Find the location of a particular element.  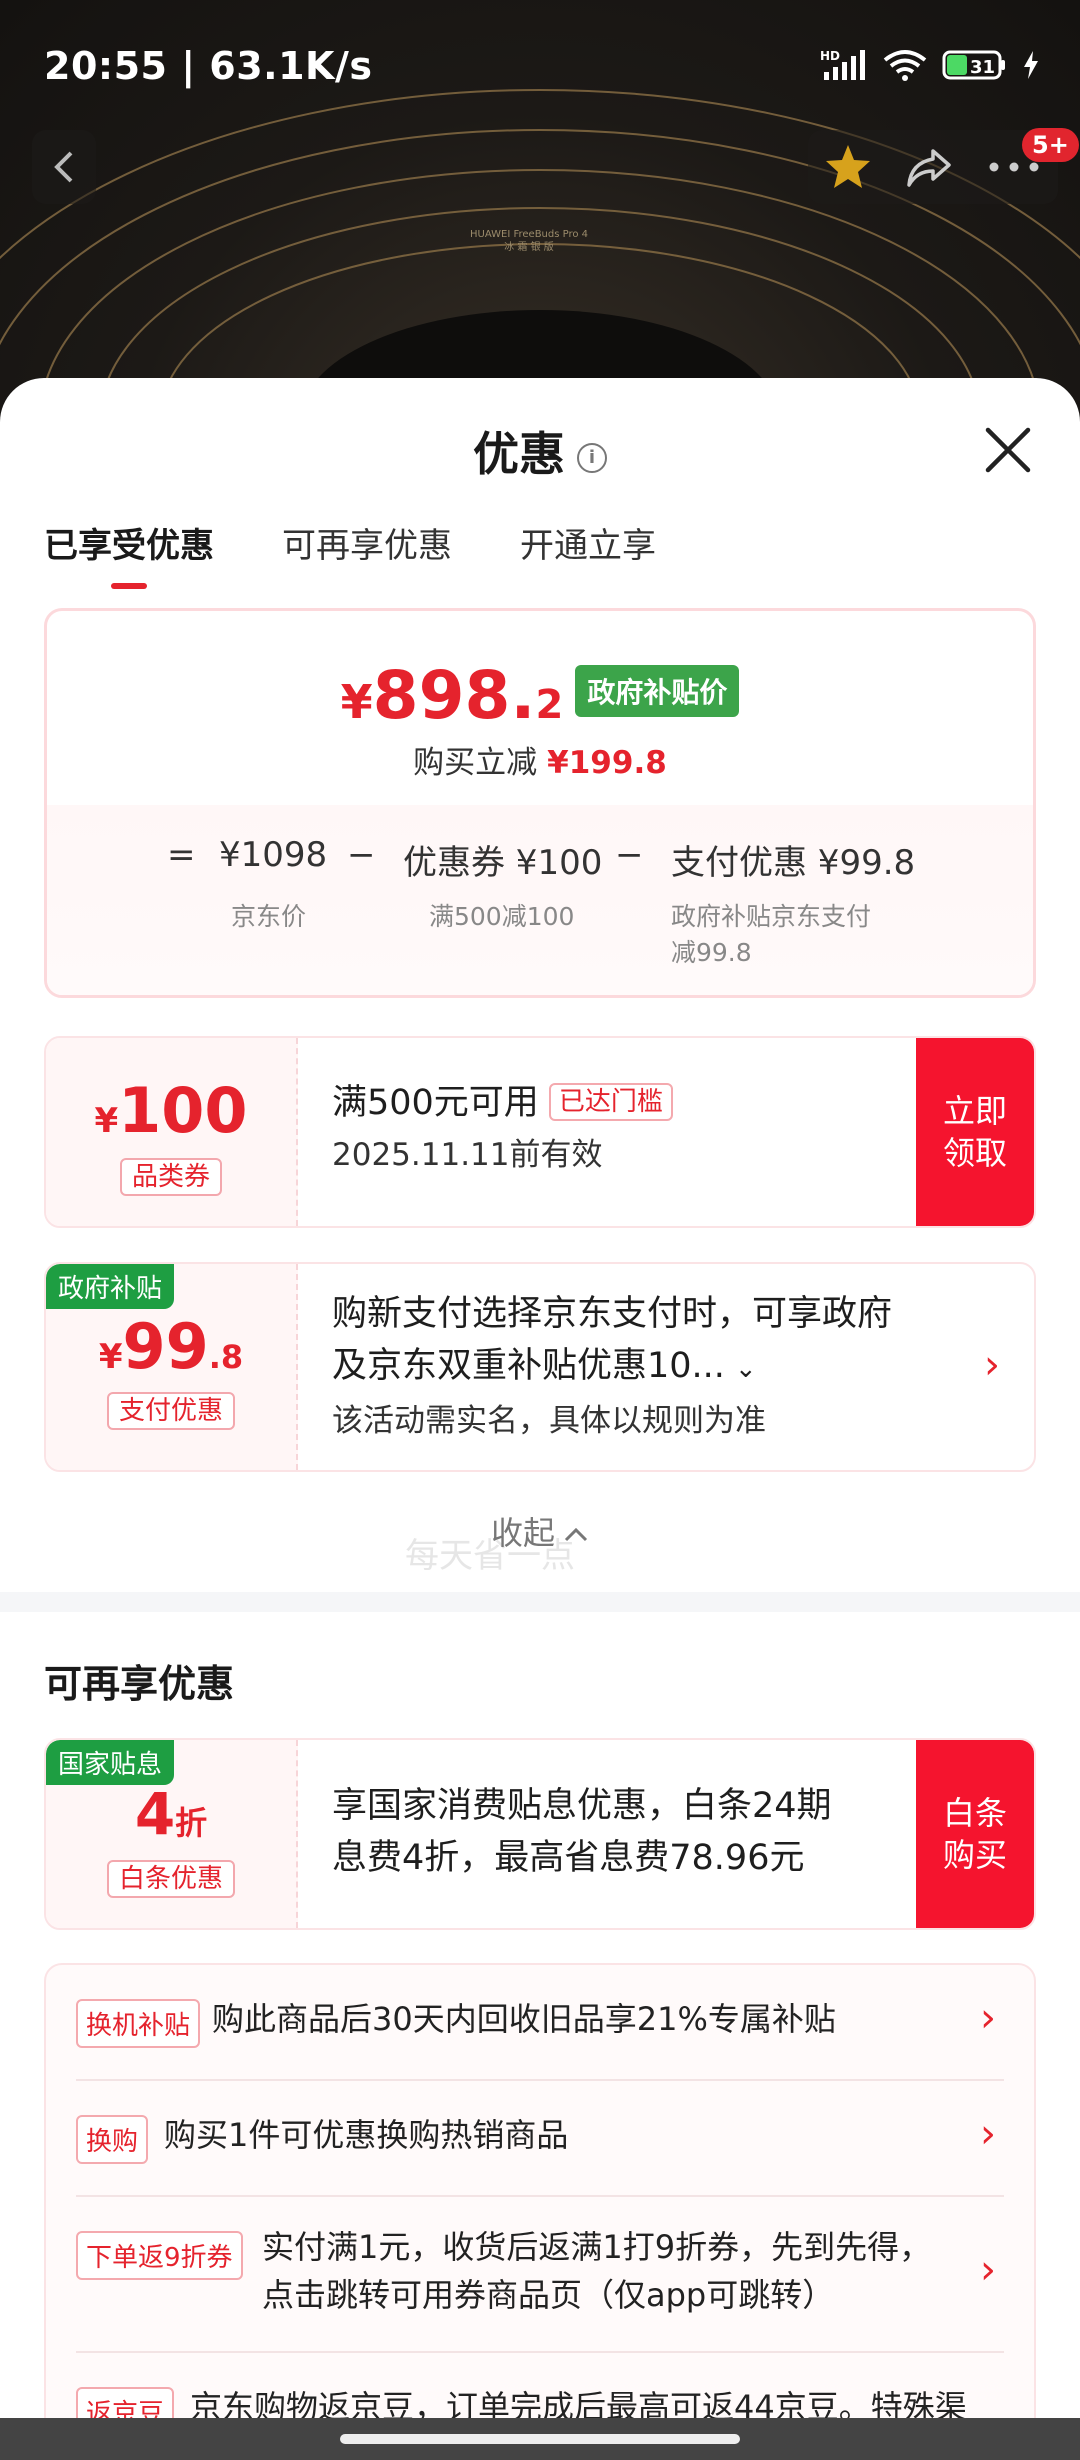

offer-text: 购买1件可优惠换购热销商品 is located at coordinates (366, 2135).